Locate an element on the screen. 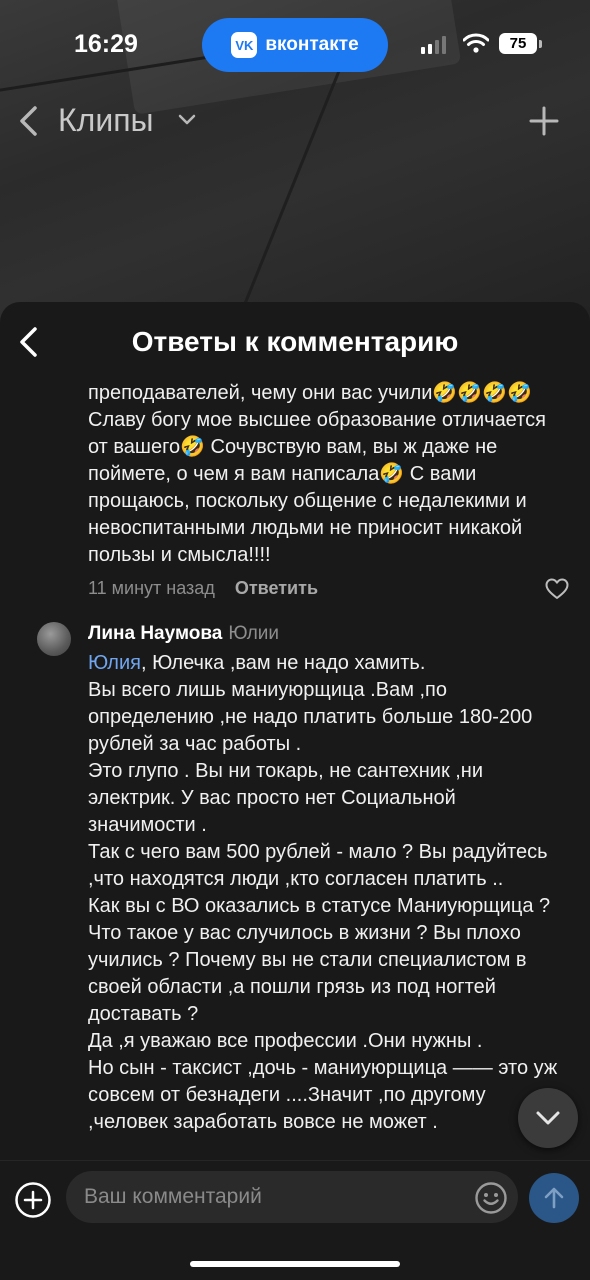  reply-button: Ответить is located at coordinates (276, 588).